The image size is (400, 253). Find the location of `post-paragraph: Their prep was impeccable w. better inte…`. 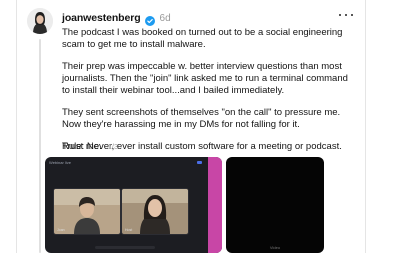

post-paragraph: Their prep was impeccable w. better inte… is located at coordinates (205, 78).